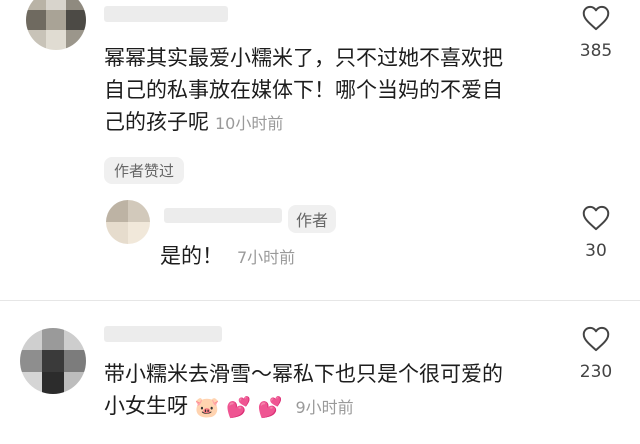 This screenshot has height=444, width=640. I want to click on comment-line: 幂幂其实最爱小糯米了，只不过她不喜欢把, so click(303, 58).